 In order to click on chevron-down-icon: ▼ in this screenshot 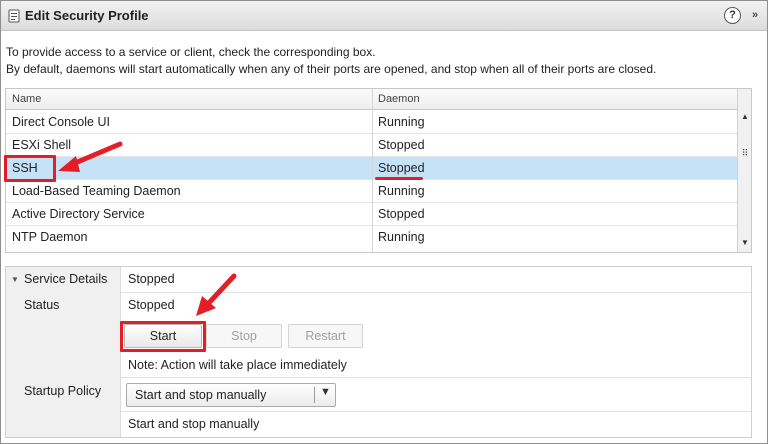, I will do `click(325, 392)`.